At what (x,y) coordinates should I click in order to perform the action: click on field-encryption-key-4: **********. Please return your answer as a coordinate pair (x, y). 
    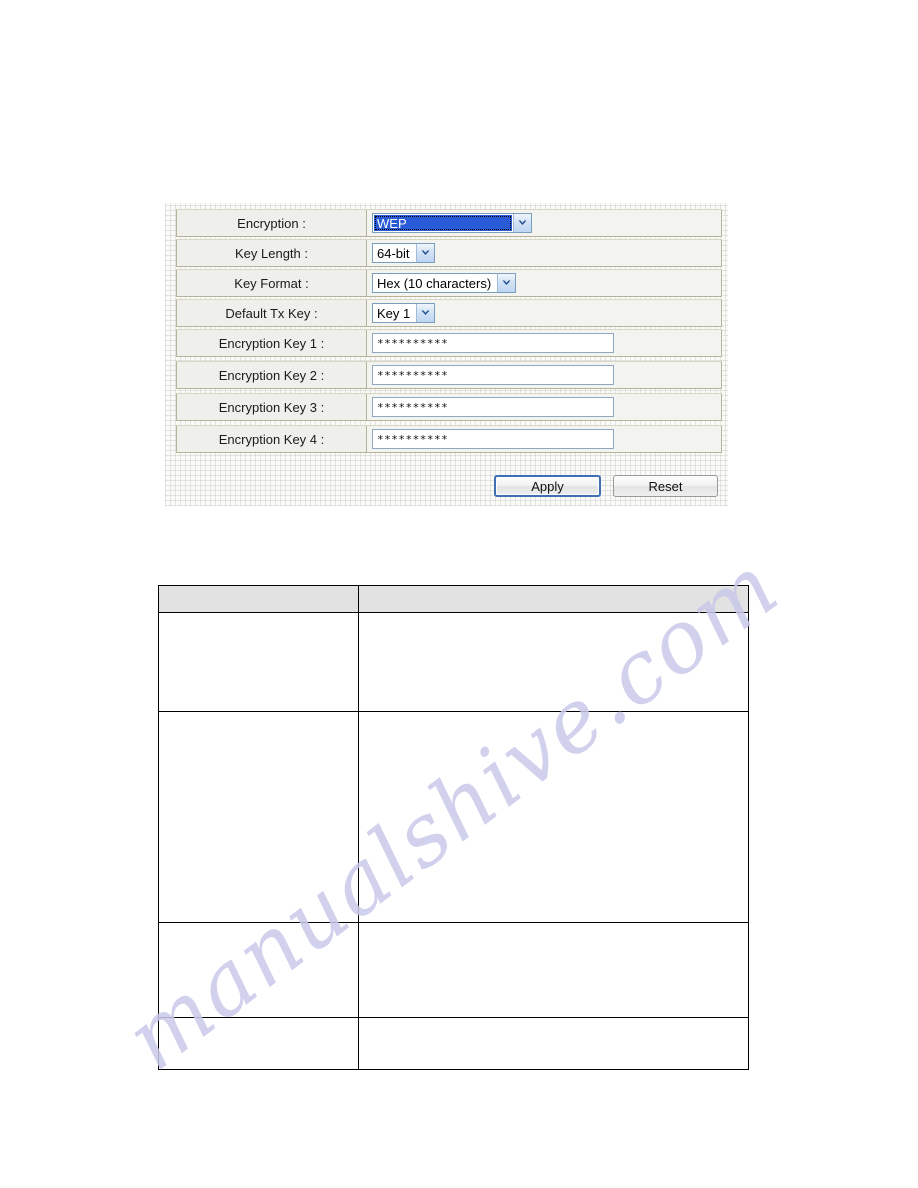
    Looking at the image, I should click on (544, 439).